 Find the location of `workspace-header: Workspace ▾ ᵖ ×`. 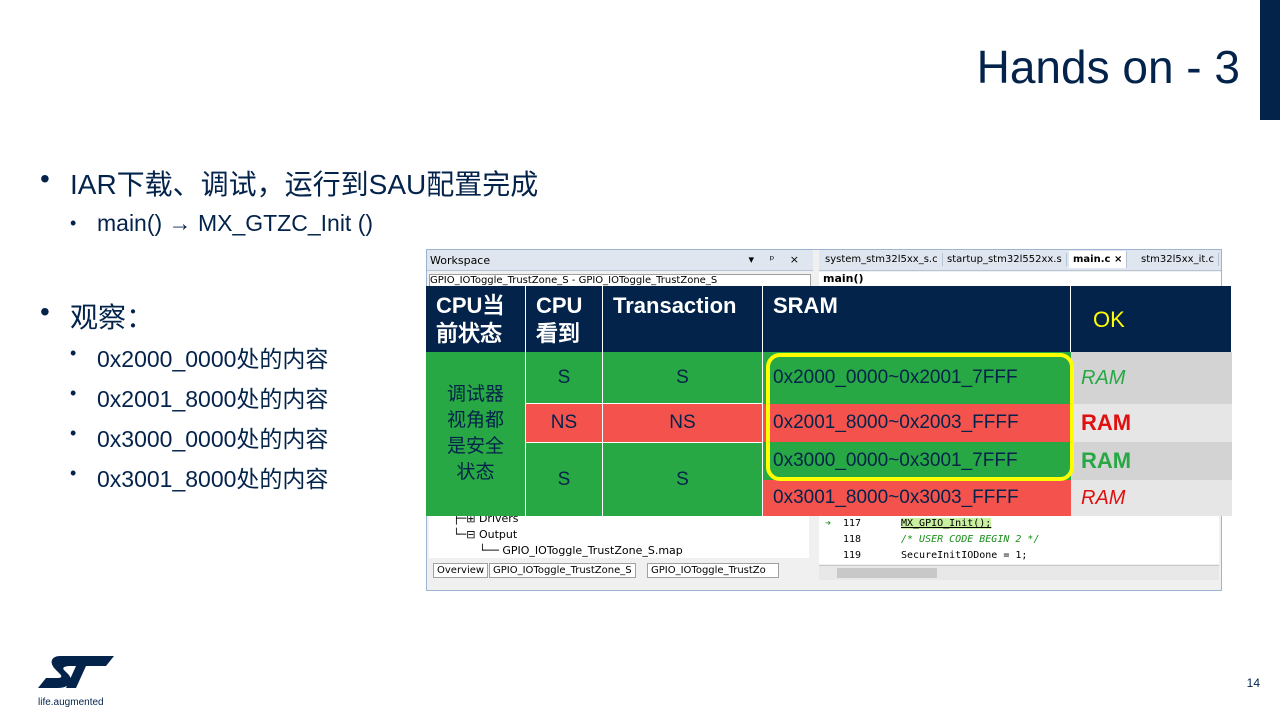

workspace-header: Workspace ▾ ᵖ × is located at coordinates (620, 260).